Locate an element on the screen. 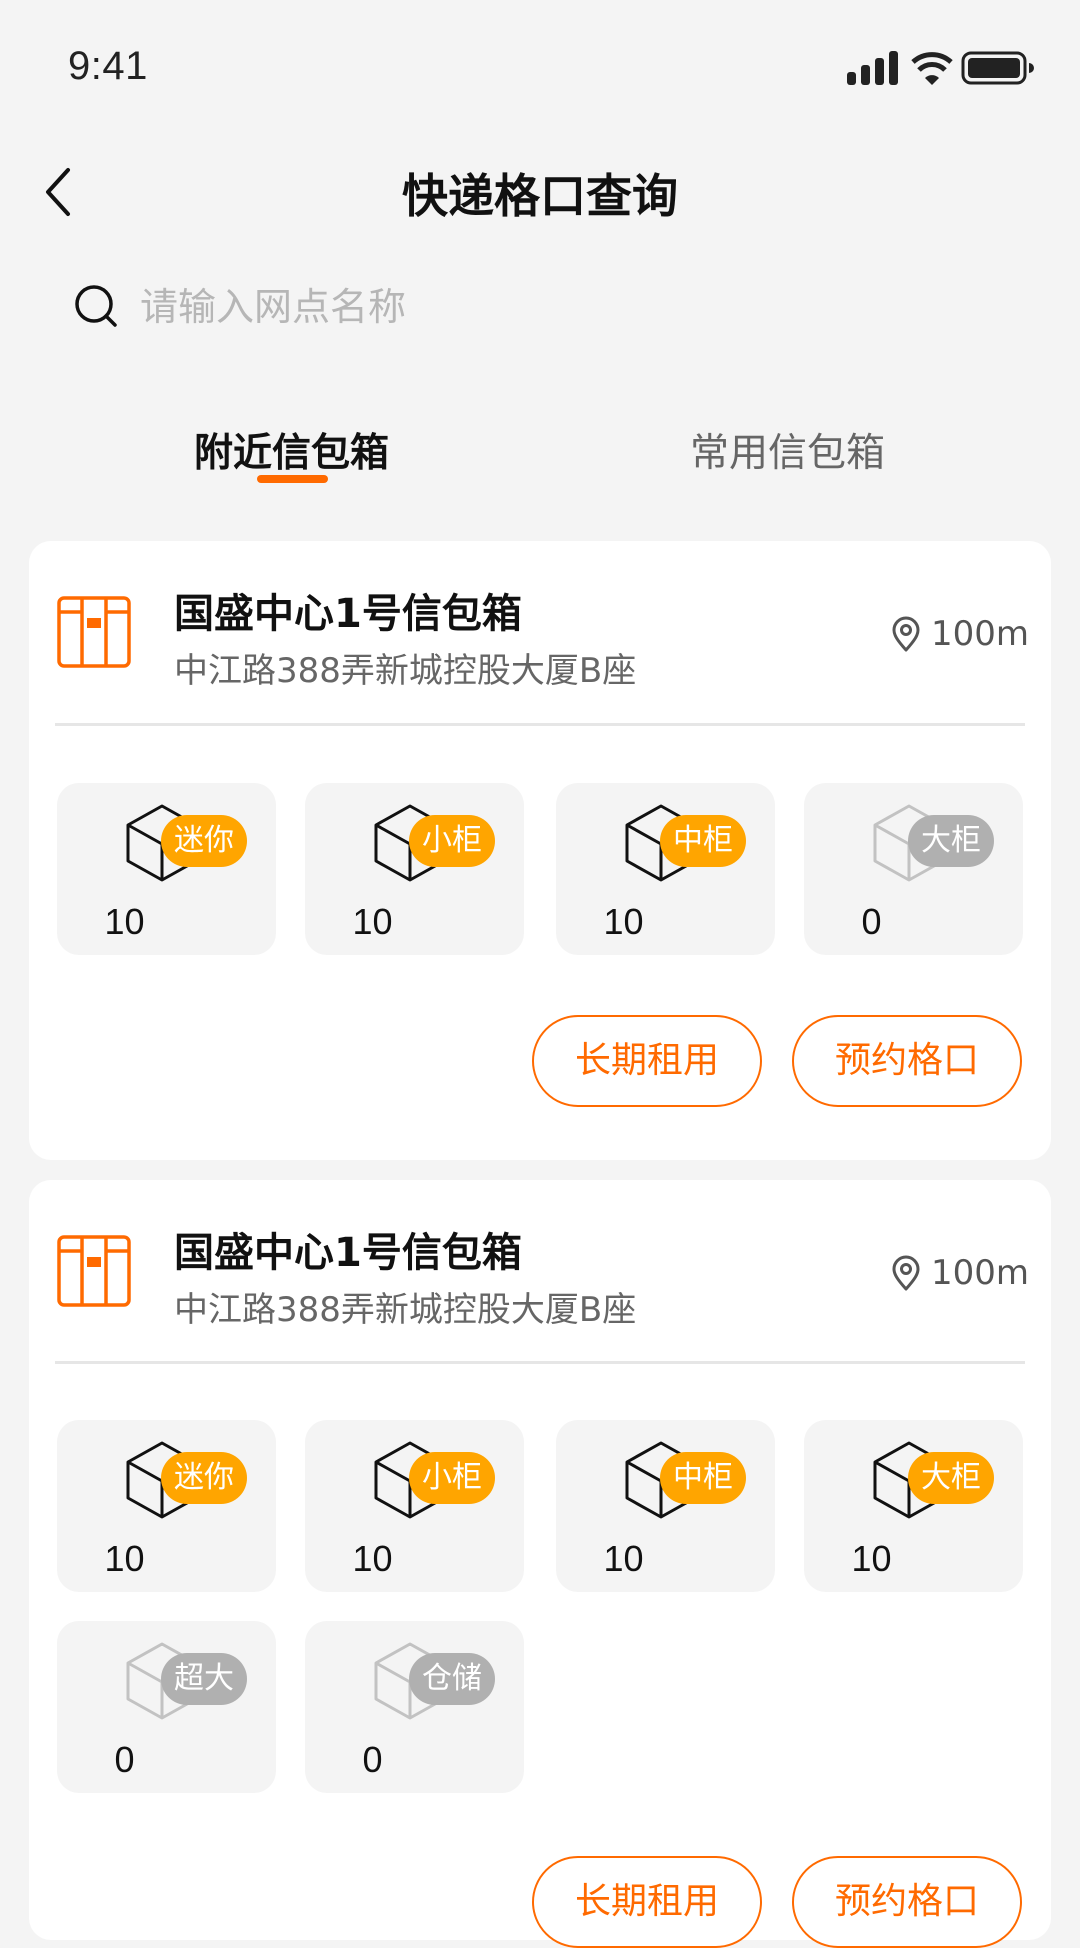 This screenshot has width=1080, height=1948. wifi-icon is located at coordinates (932, 68).